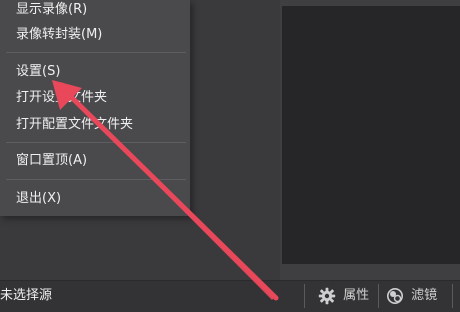  Describe the element at coordinates (74, 125) in the screenshot. I see `menu-item-open-profile-folder: 打开配置文件文件夹` at that location.